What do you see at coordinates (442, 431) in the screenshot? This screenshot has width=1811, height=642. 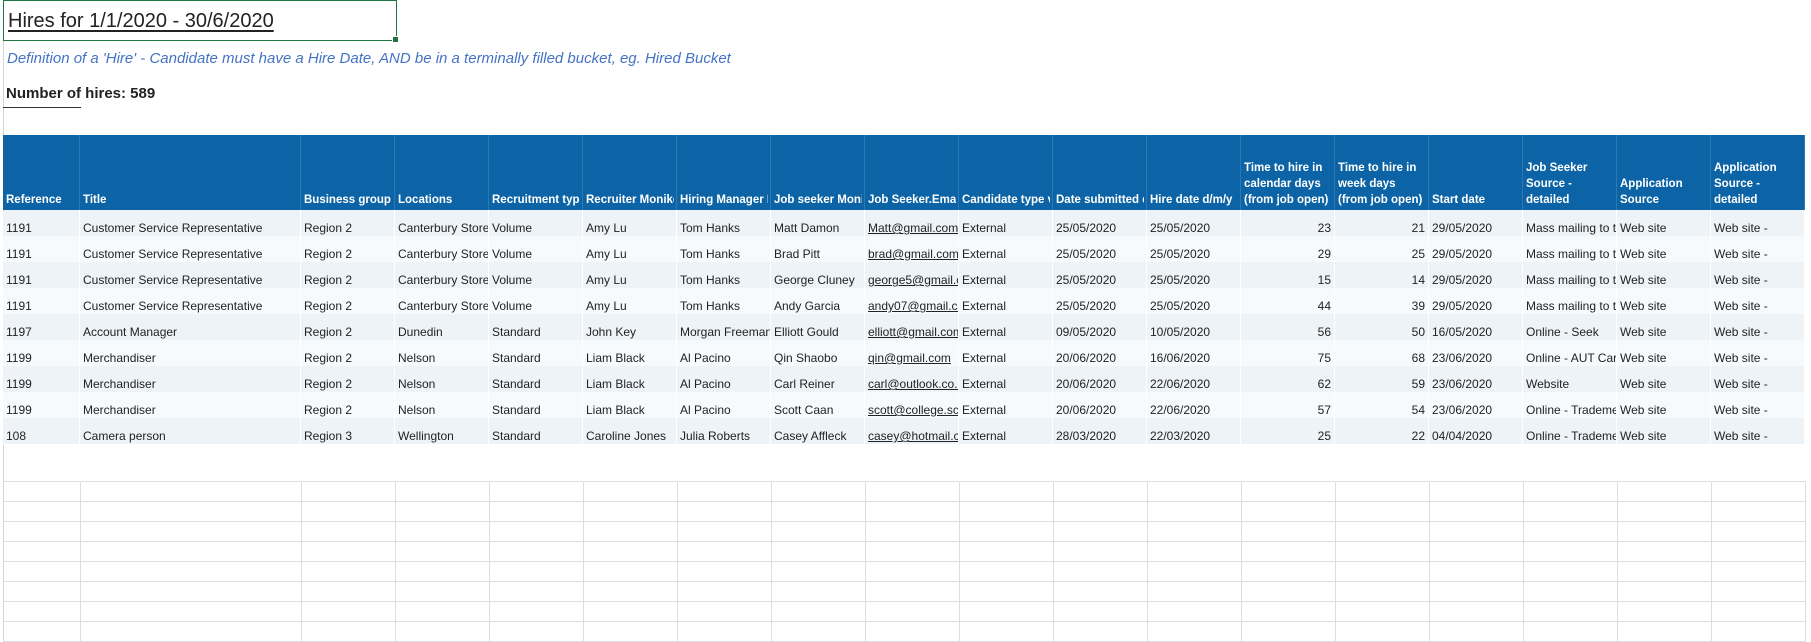 I see `table-cell: Wellington` at bounding box center [442, 431].